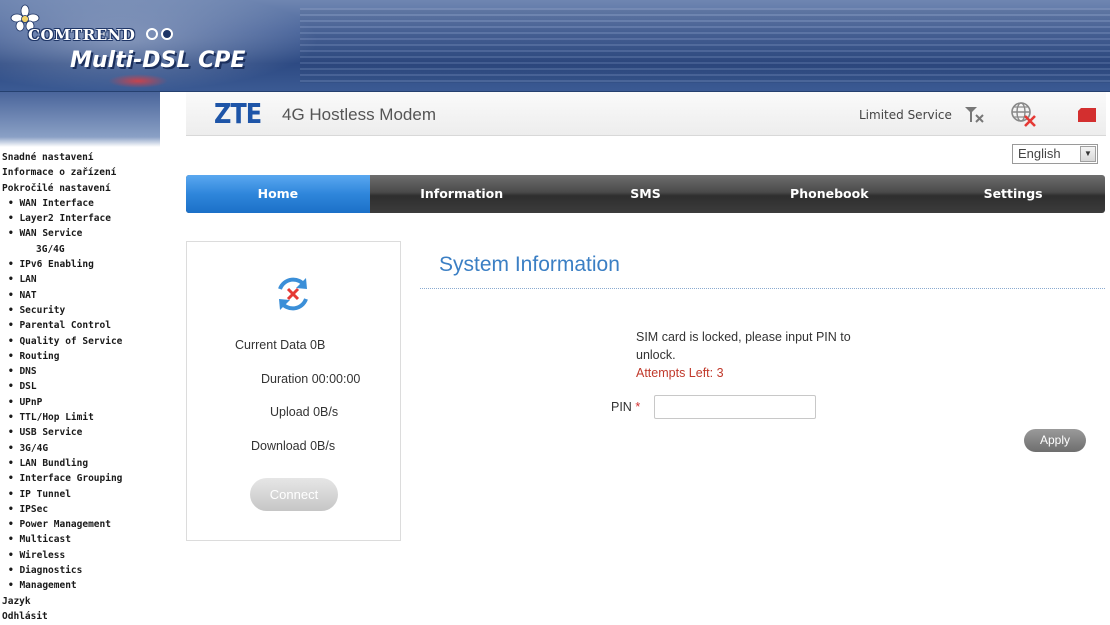 The height and width of the screenshot is (625, 1110). What do you see at coordinates (158, 60) in the screenshot?
I see `product-title: Multi-DSL CPE` at bounding box center [158, 60].